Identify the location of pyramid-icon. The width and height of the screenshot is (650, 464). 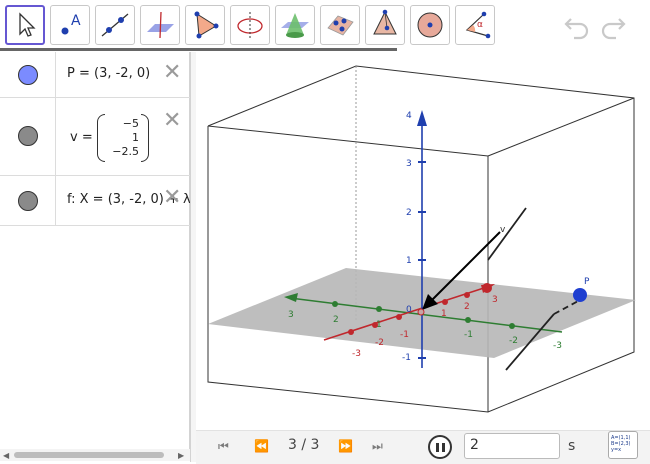
(385, 22).